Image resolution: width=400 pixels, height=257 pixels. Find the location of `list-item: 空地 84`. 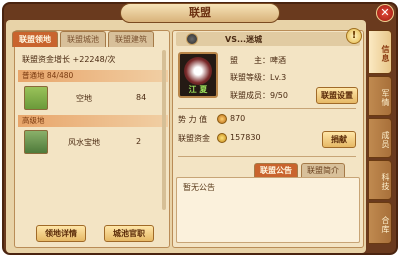

list-item: 空地 84 is located at coordinates (93, 98).